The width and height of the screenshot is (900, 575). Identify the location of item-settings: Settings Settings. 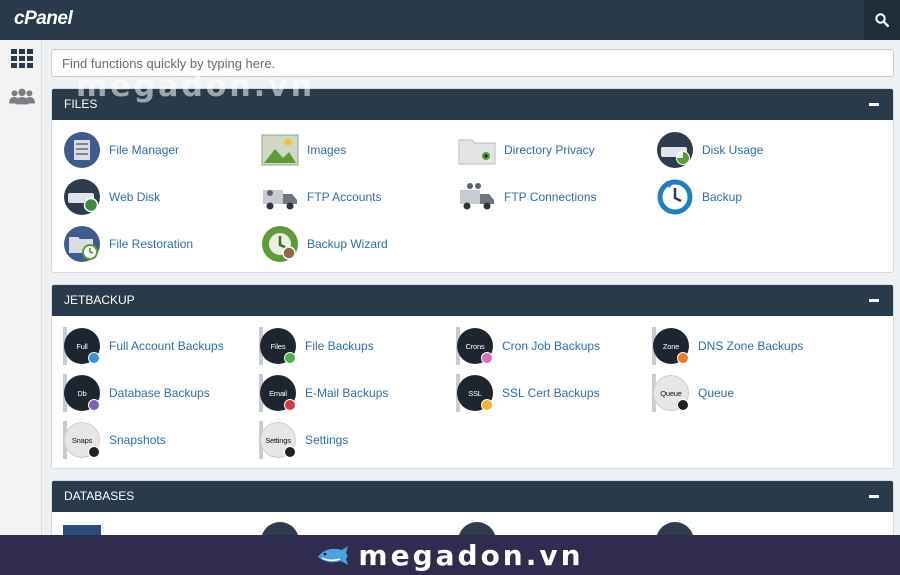
(303, 440).